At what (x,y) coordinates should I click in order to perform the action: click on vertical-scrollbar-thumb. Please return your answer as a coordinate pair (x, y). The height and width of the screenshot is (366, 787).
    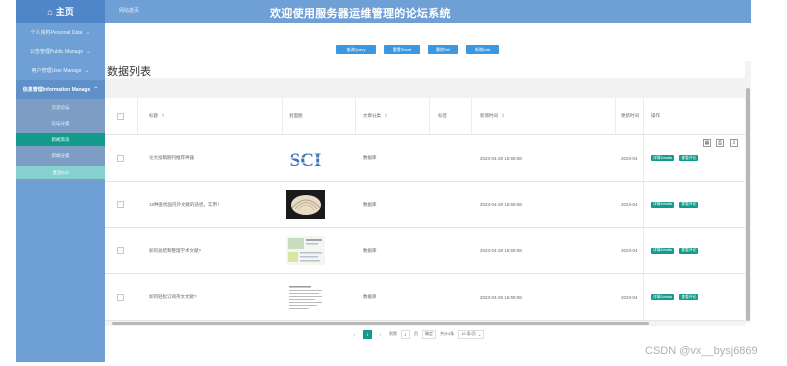
    Looking at the image, I should click on (748, 204).